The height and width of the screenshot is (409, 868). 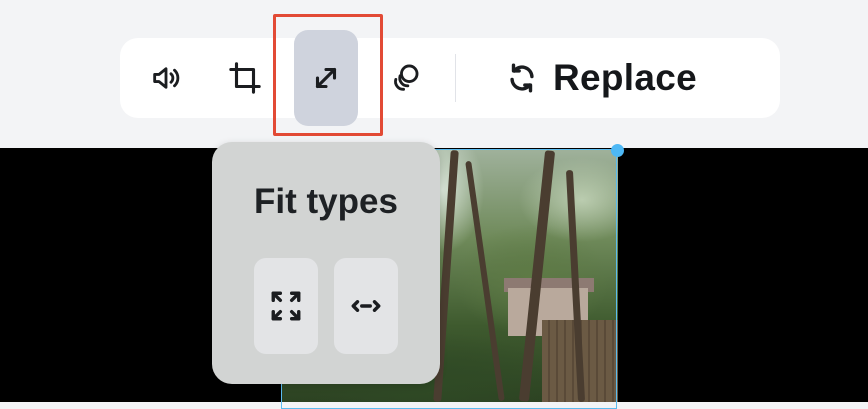 I want to click on refresh-icon, so click(x=522, y=78).